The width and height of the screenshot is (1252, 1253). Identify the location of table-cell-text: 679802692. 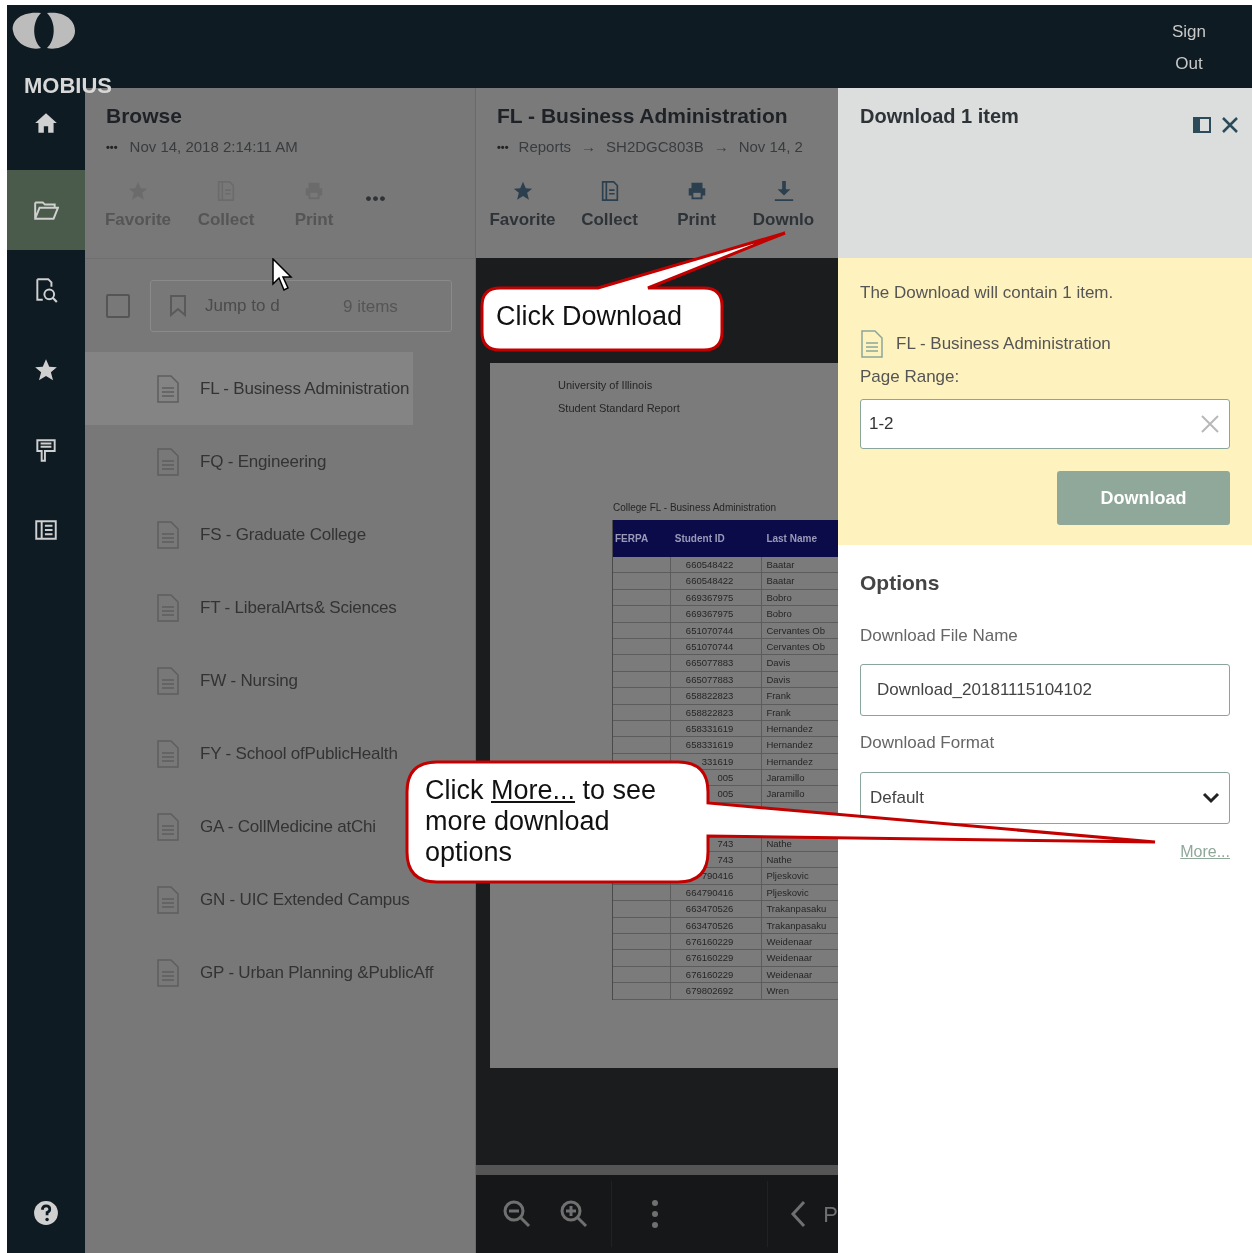
(709, 991).